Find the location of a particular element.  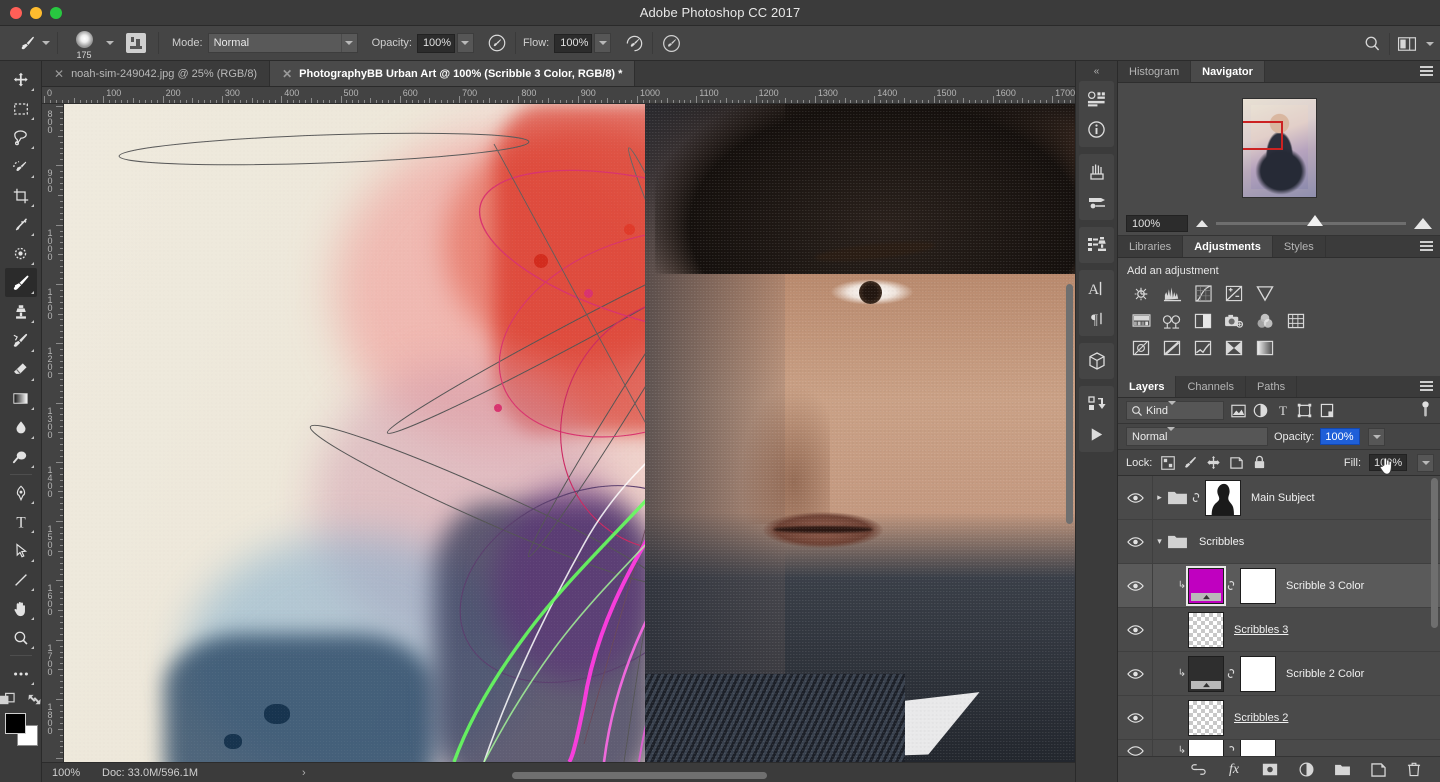

spot-healing-brush-tool is located at coordinates (21, 253).